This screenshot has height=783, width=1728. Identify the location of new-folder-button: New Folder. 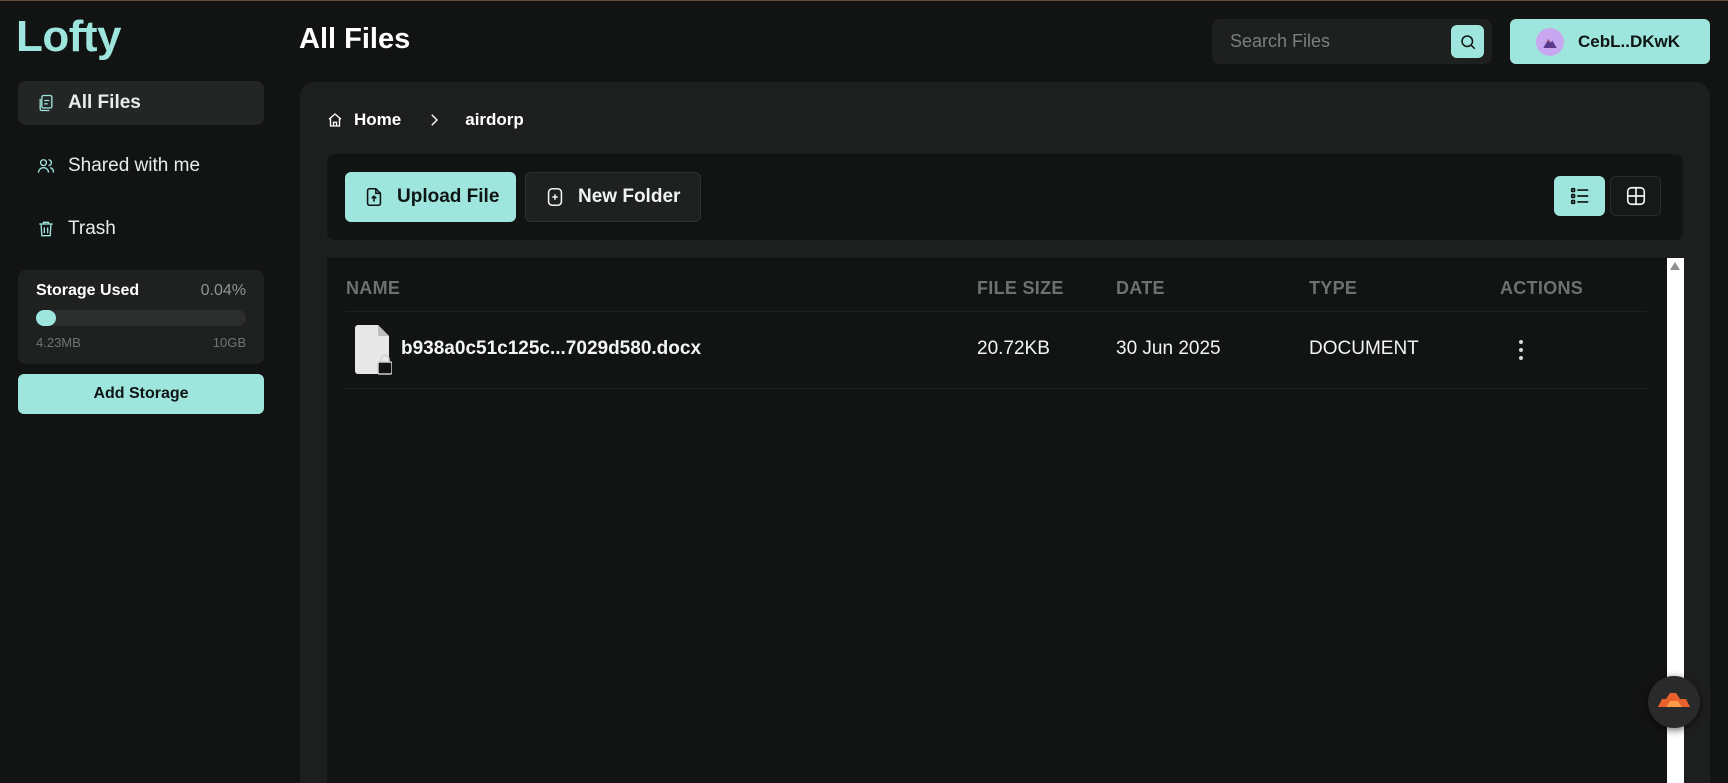
(613, 197).